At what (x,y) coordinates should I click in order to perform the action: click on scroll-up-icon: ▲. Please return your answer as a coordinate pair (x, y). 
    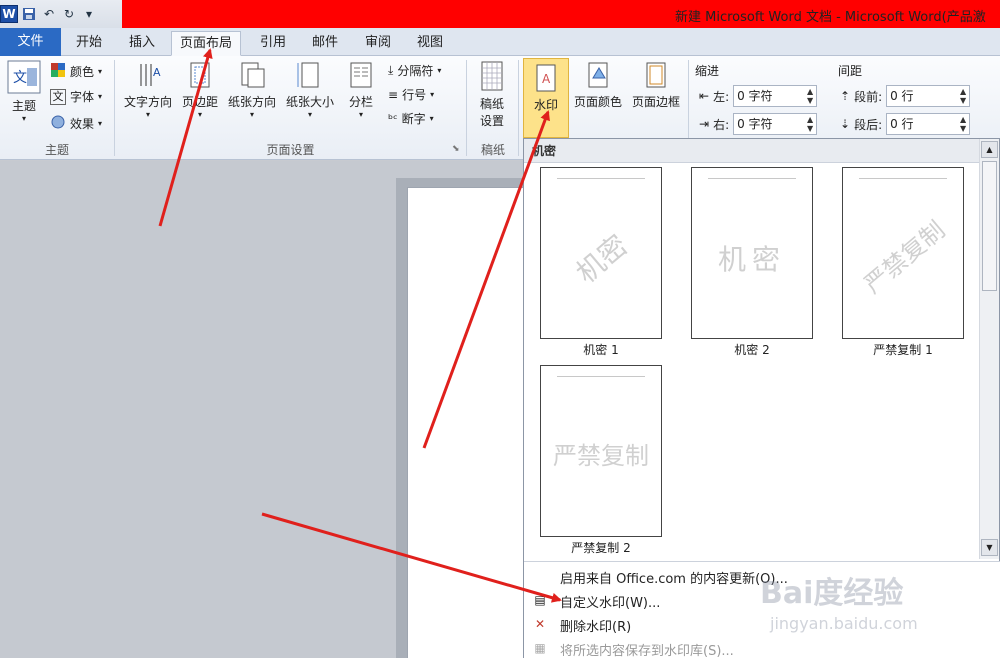
    Looking at the image, I should click on (989, 149).